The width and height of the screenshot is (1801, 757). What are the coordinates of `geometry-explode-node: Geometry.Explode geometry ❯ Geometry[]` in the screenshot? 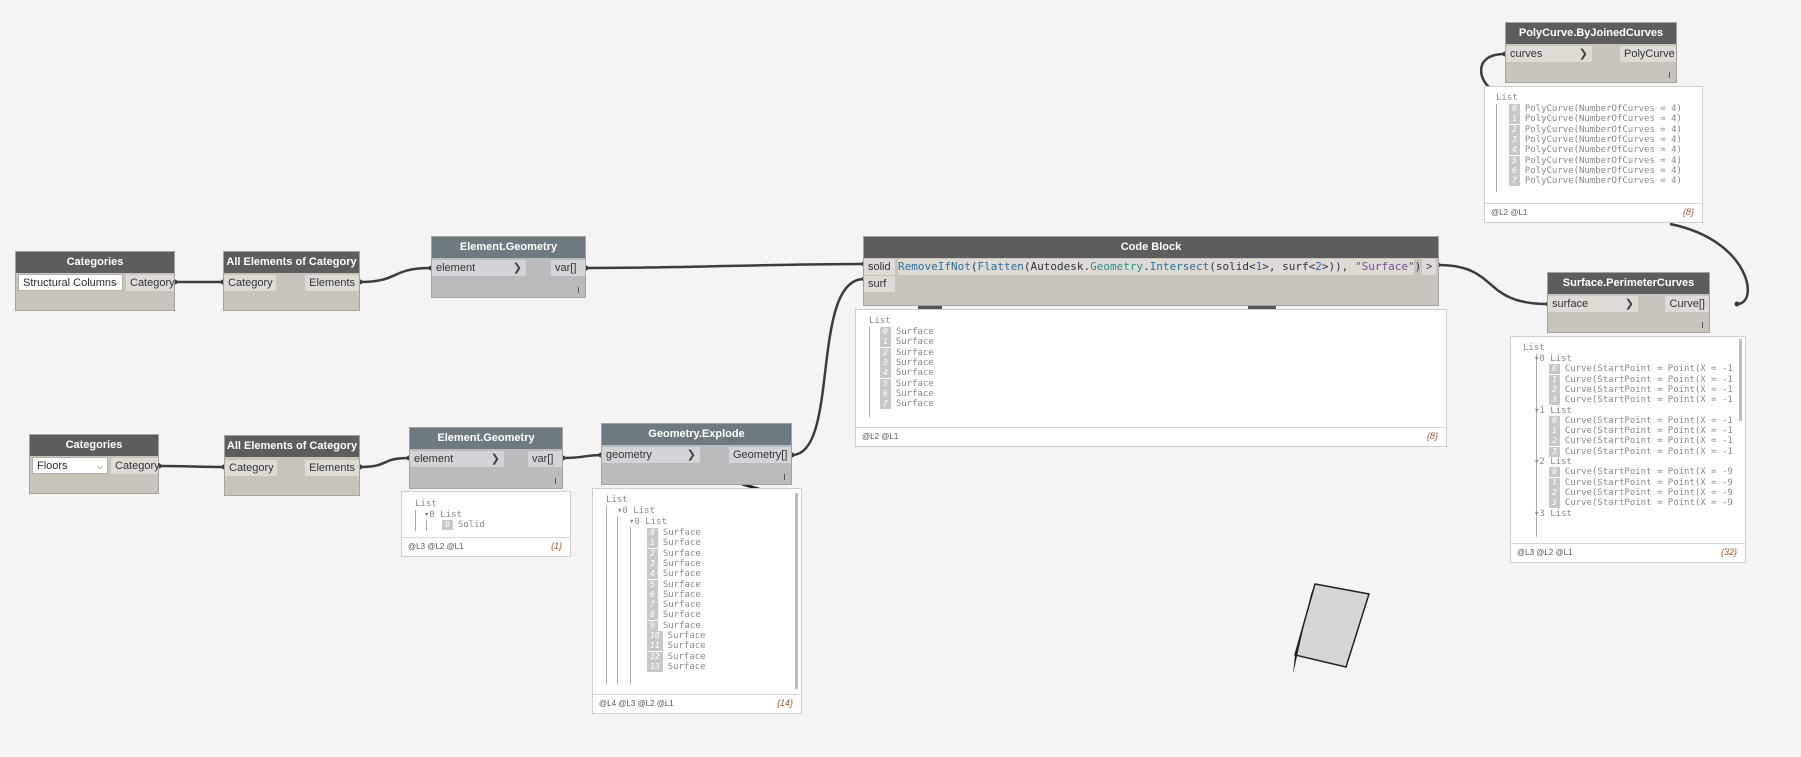 It's located at (696, 454).